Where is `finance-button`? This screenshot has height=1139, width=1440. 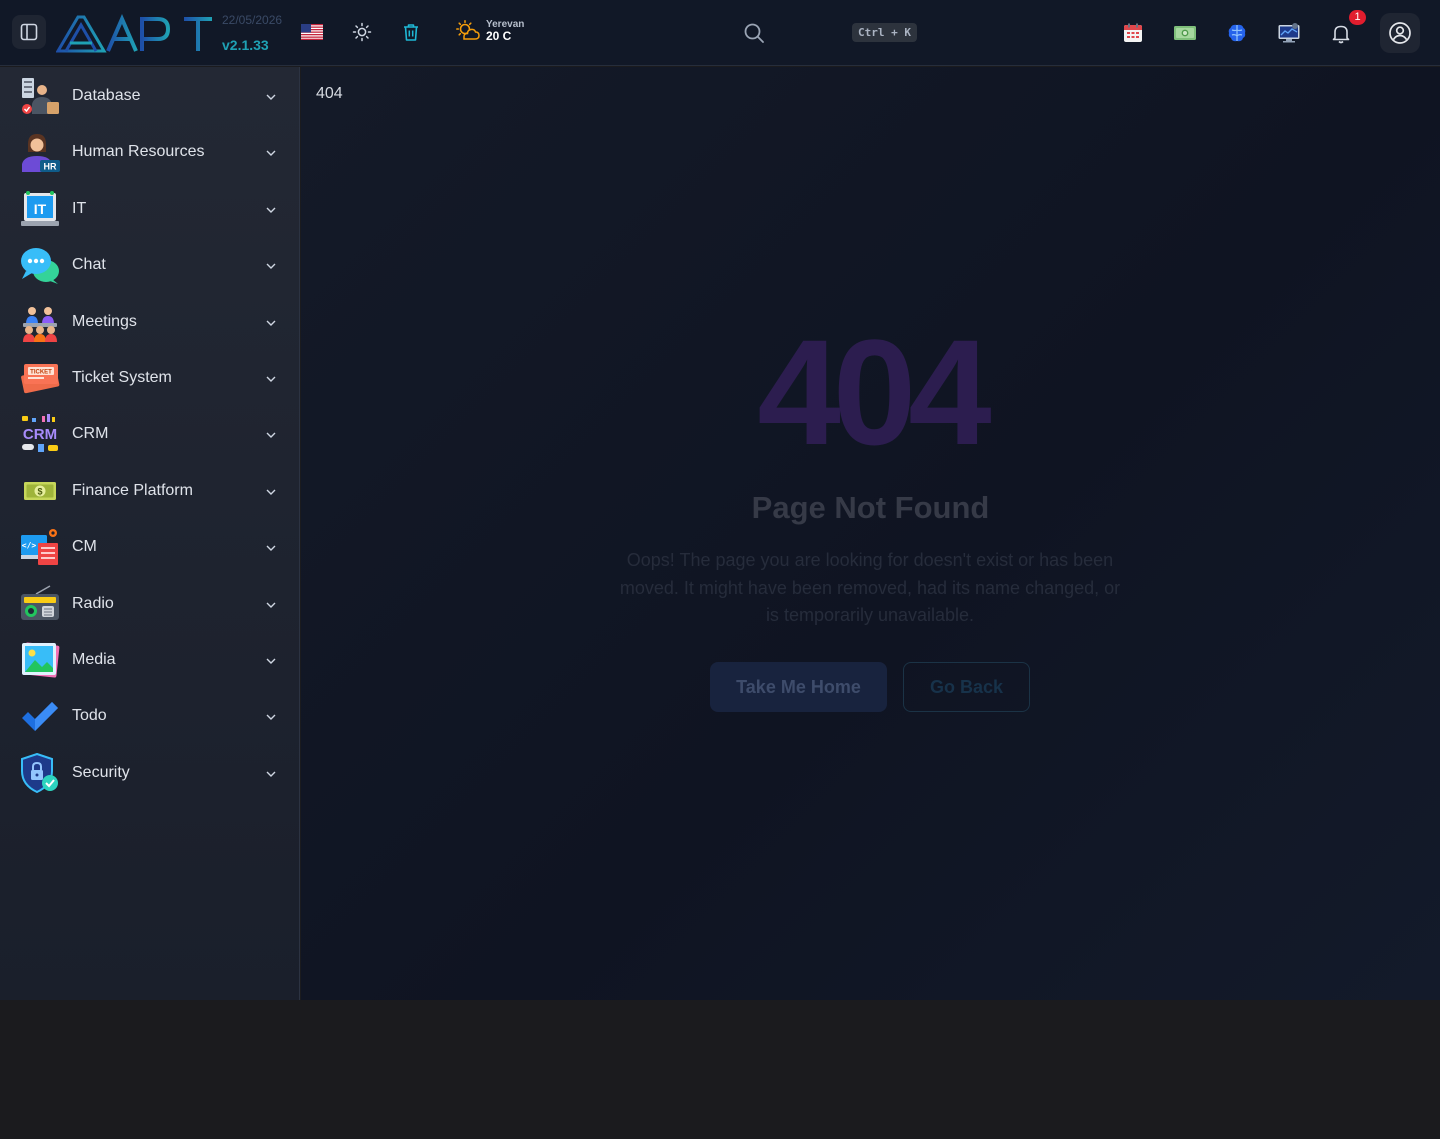 finance-button is located at coordinates (1185, 33).